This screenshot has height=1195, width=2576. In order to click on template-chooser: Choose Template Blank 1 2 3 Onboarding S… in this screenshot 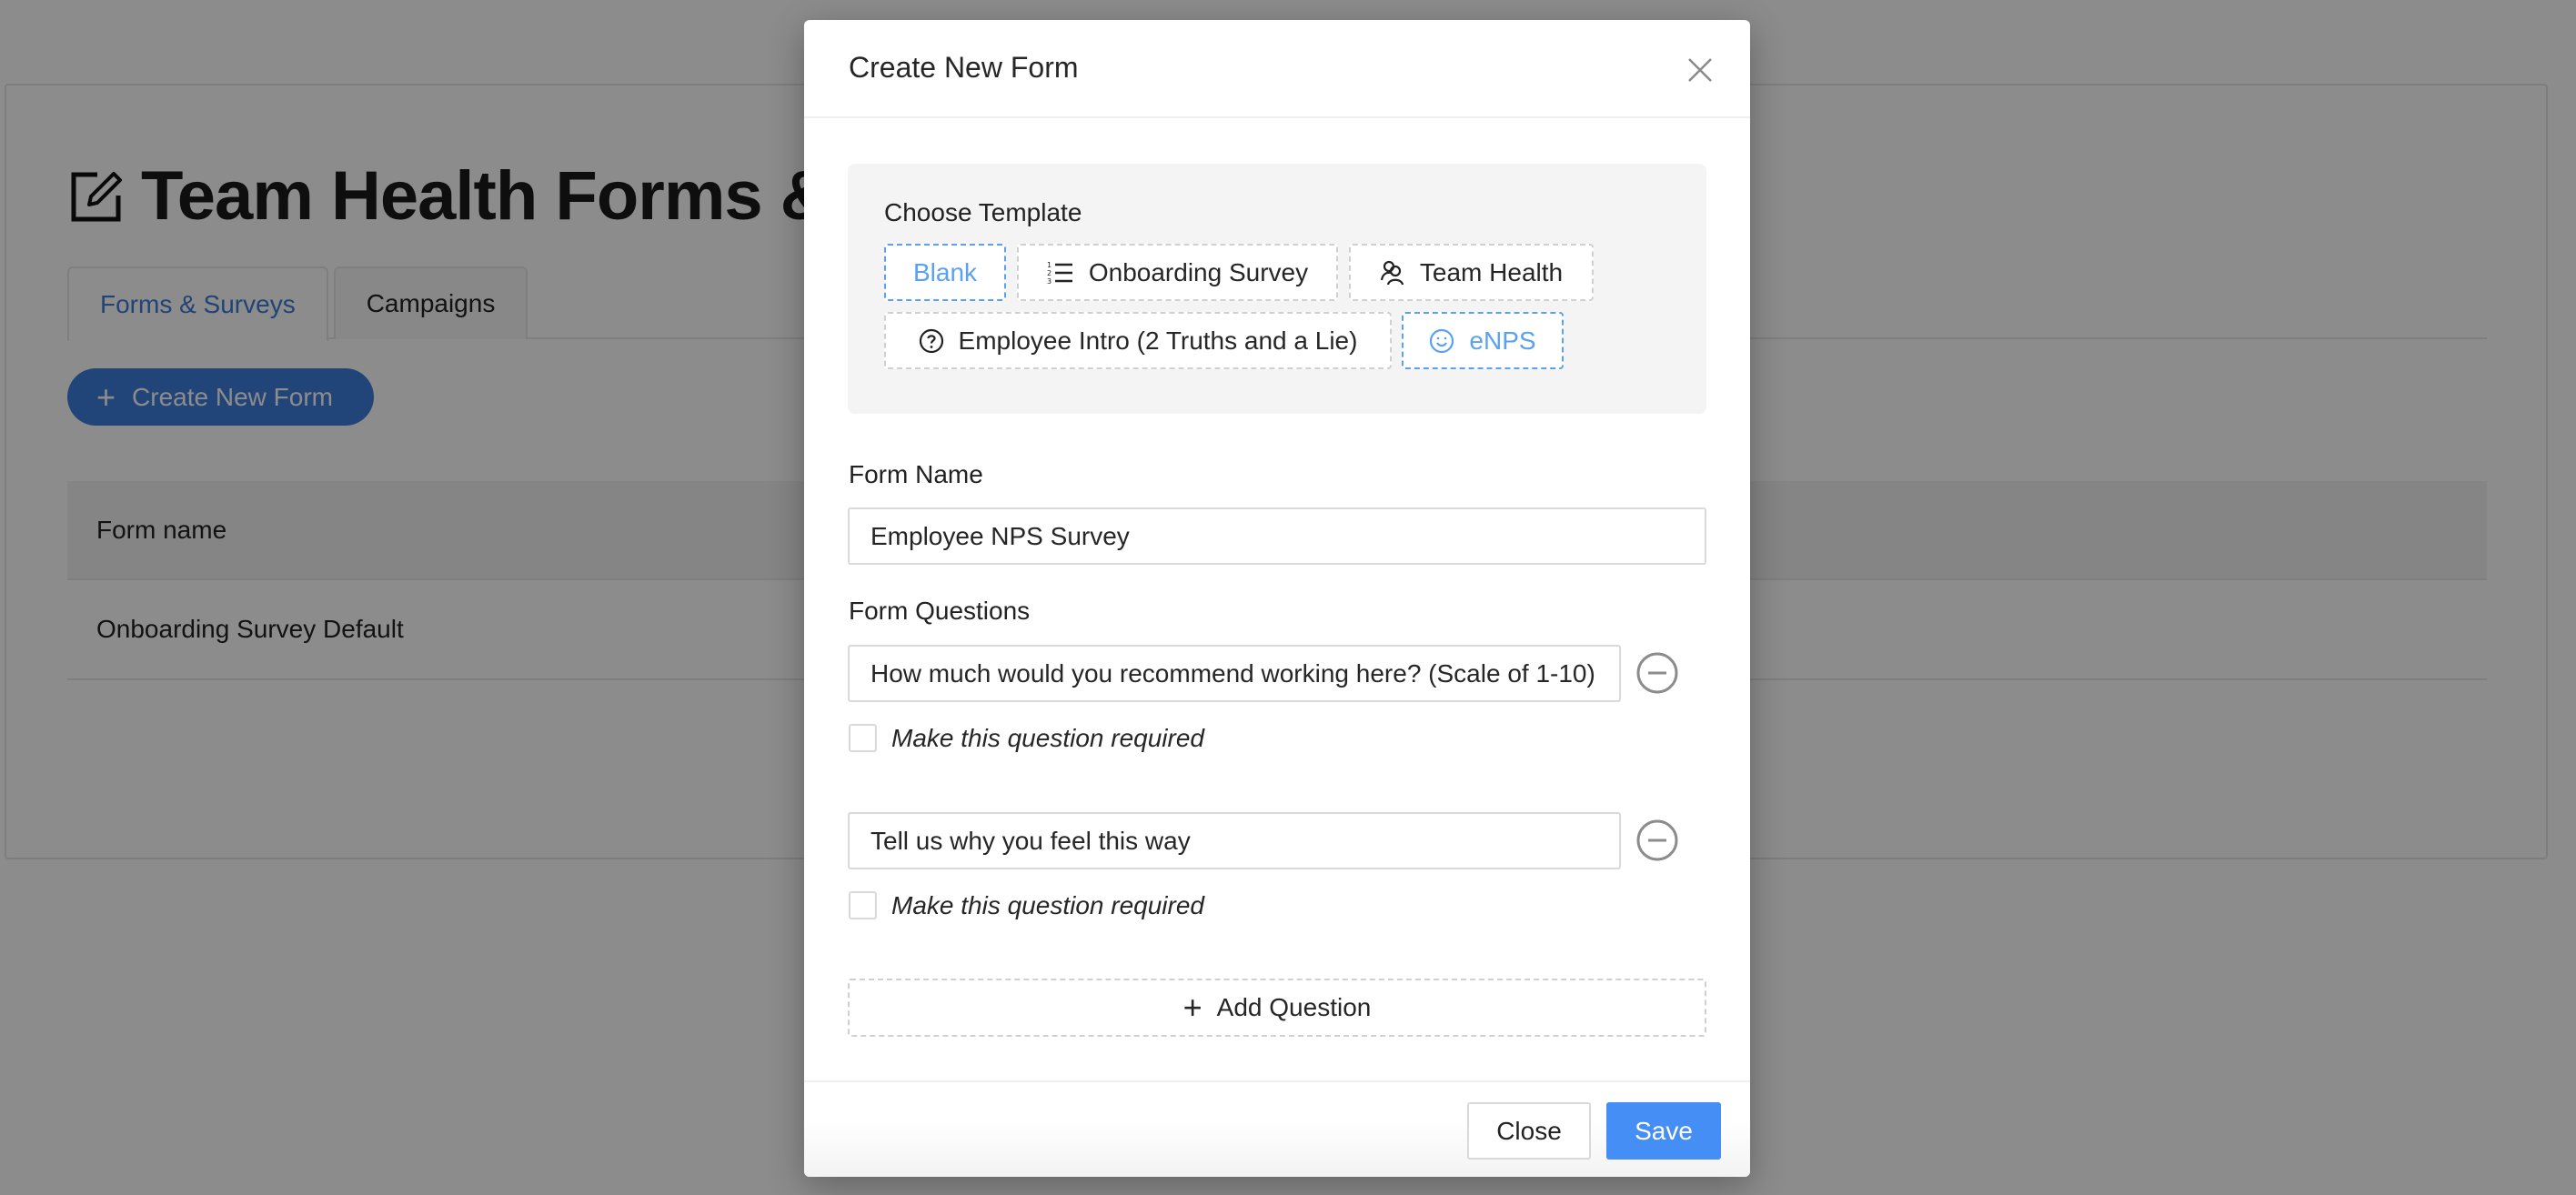, I will do `click(1277, 289)`.